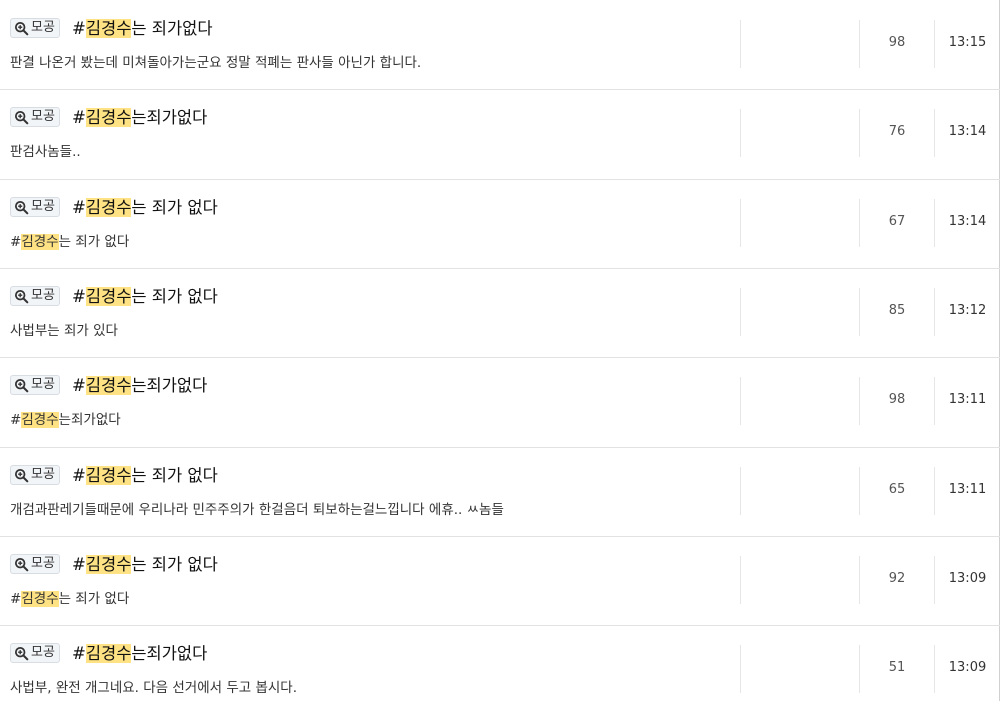 This screenshot has height=701, width=1001. What do you see at coordinates (500, 402) in the screenshot?
I see `post-row: 모공 #김경수는죄가없다 #김경수는죄가없다 98 13:11` at bounding box center [500, 402].